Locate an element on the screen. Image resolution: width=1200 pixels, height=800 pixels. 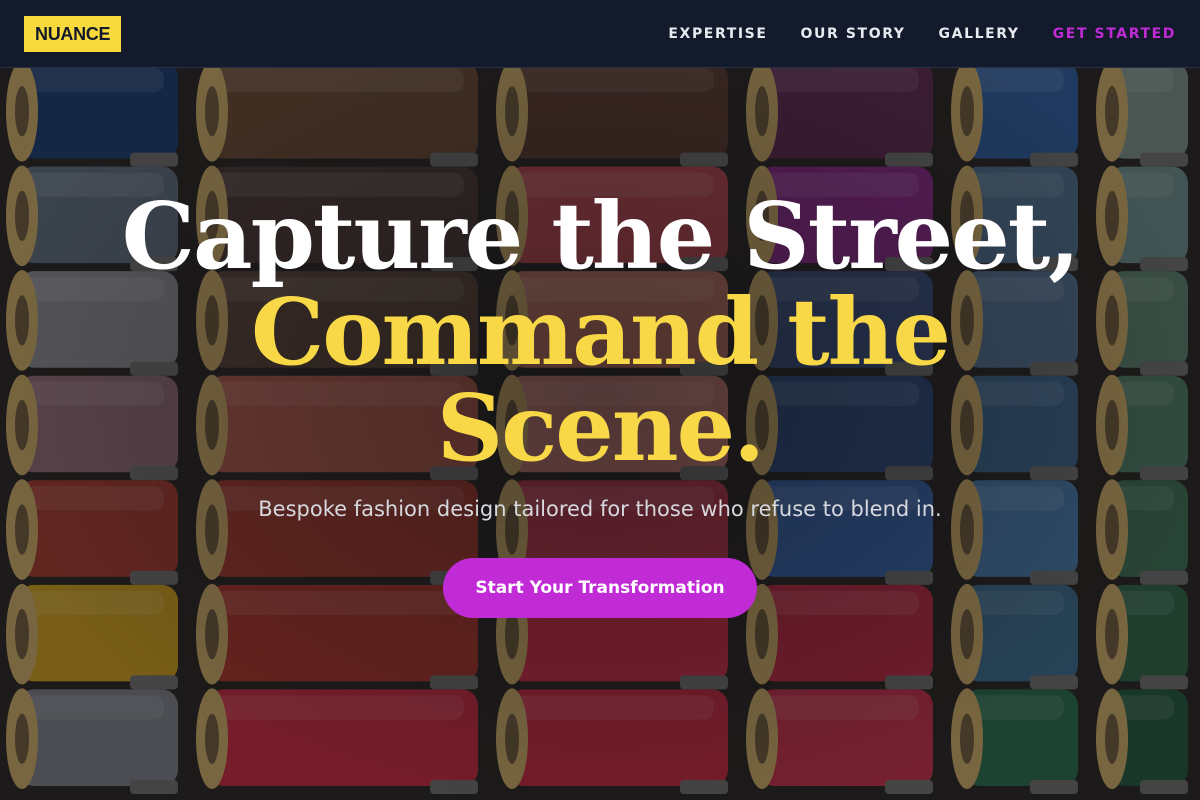
nav-link-get-started: GET STARTED is located at coordinates (1114, 34).